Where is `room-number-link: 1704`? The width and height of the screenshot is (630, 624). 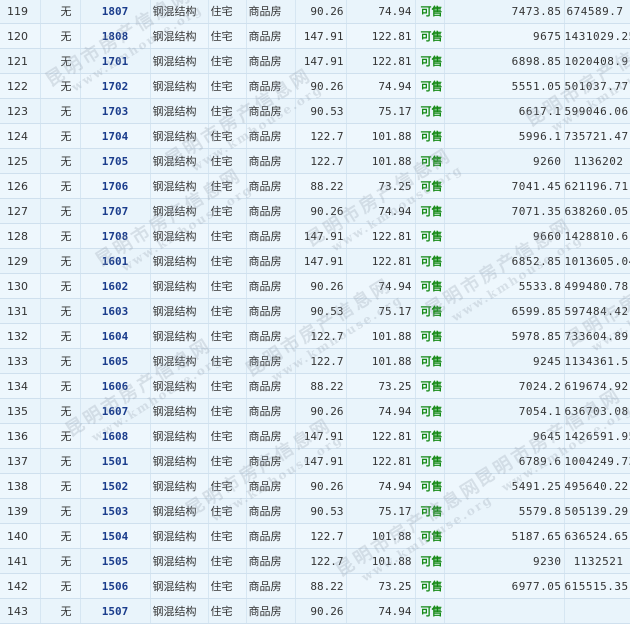
room-number-link: 1704 is located at coordinates (115, 136).